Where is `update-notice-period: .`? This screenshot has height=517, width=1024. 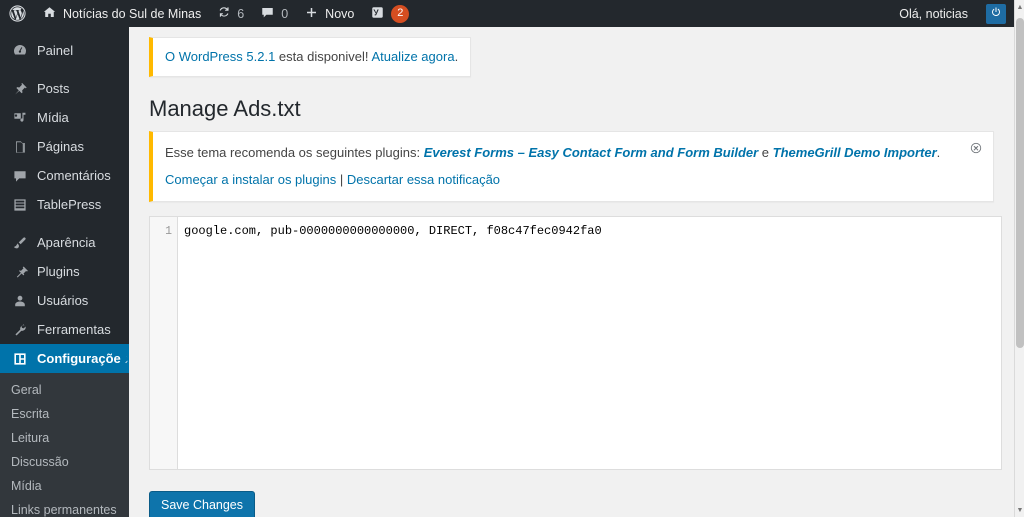 update-notice-period: . is located at coordinates (456, 56).